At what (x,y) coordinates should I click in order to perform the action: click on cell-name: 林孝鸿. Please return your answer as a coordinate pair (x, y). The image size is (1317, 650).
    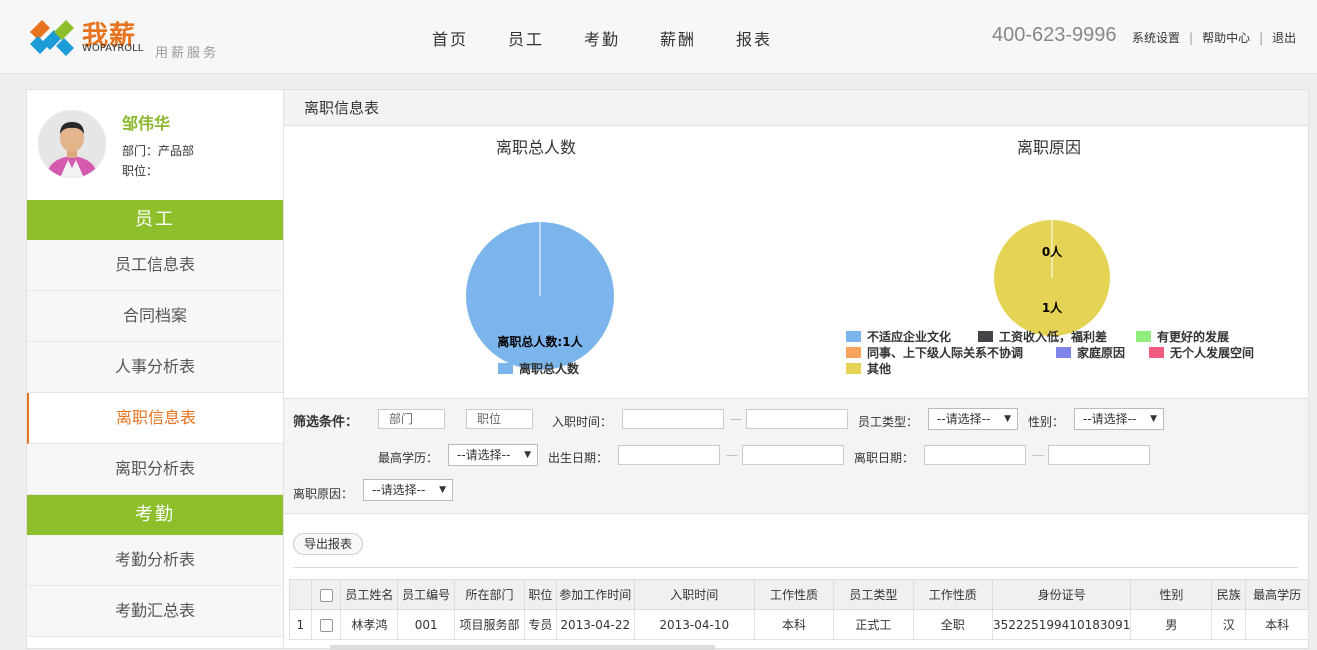
    Looking at the image, I should click on (369, 624).